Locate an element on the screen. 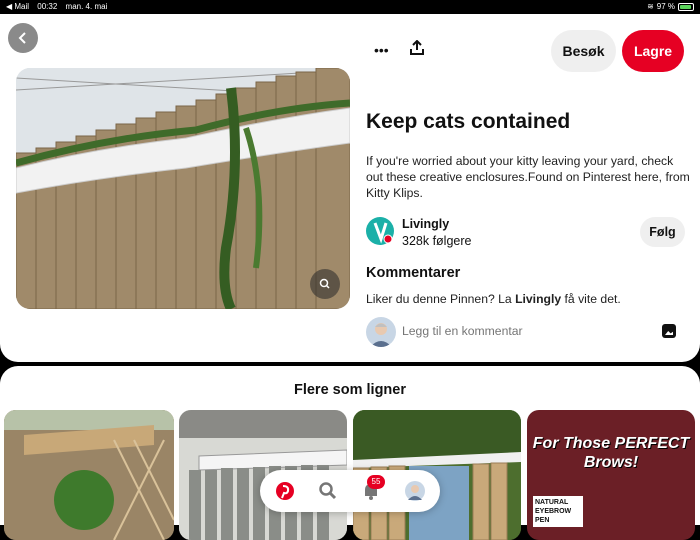  notification-badge: 55 is located at coordinates (376, 482).